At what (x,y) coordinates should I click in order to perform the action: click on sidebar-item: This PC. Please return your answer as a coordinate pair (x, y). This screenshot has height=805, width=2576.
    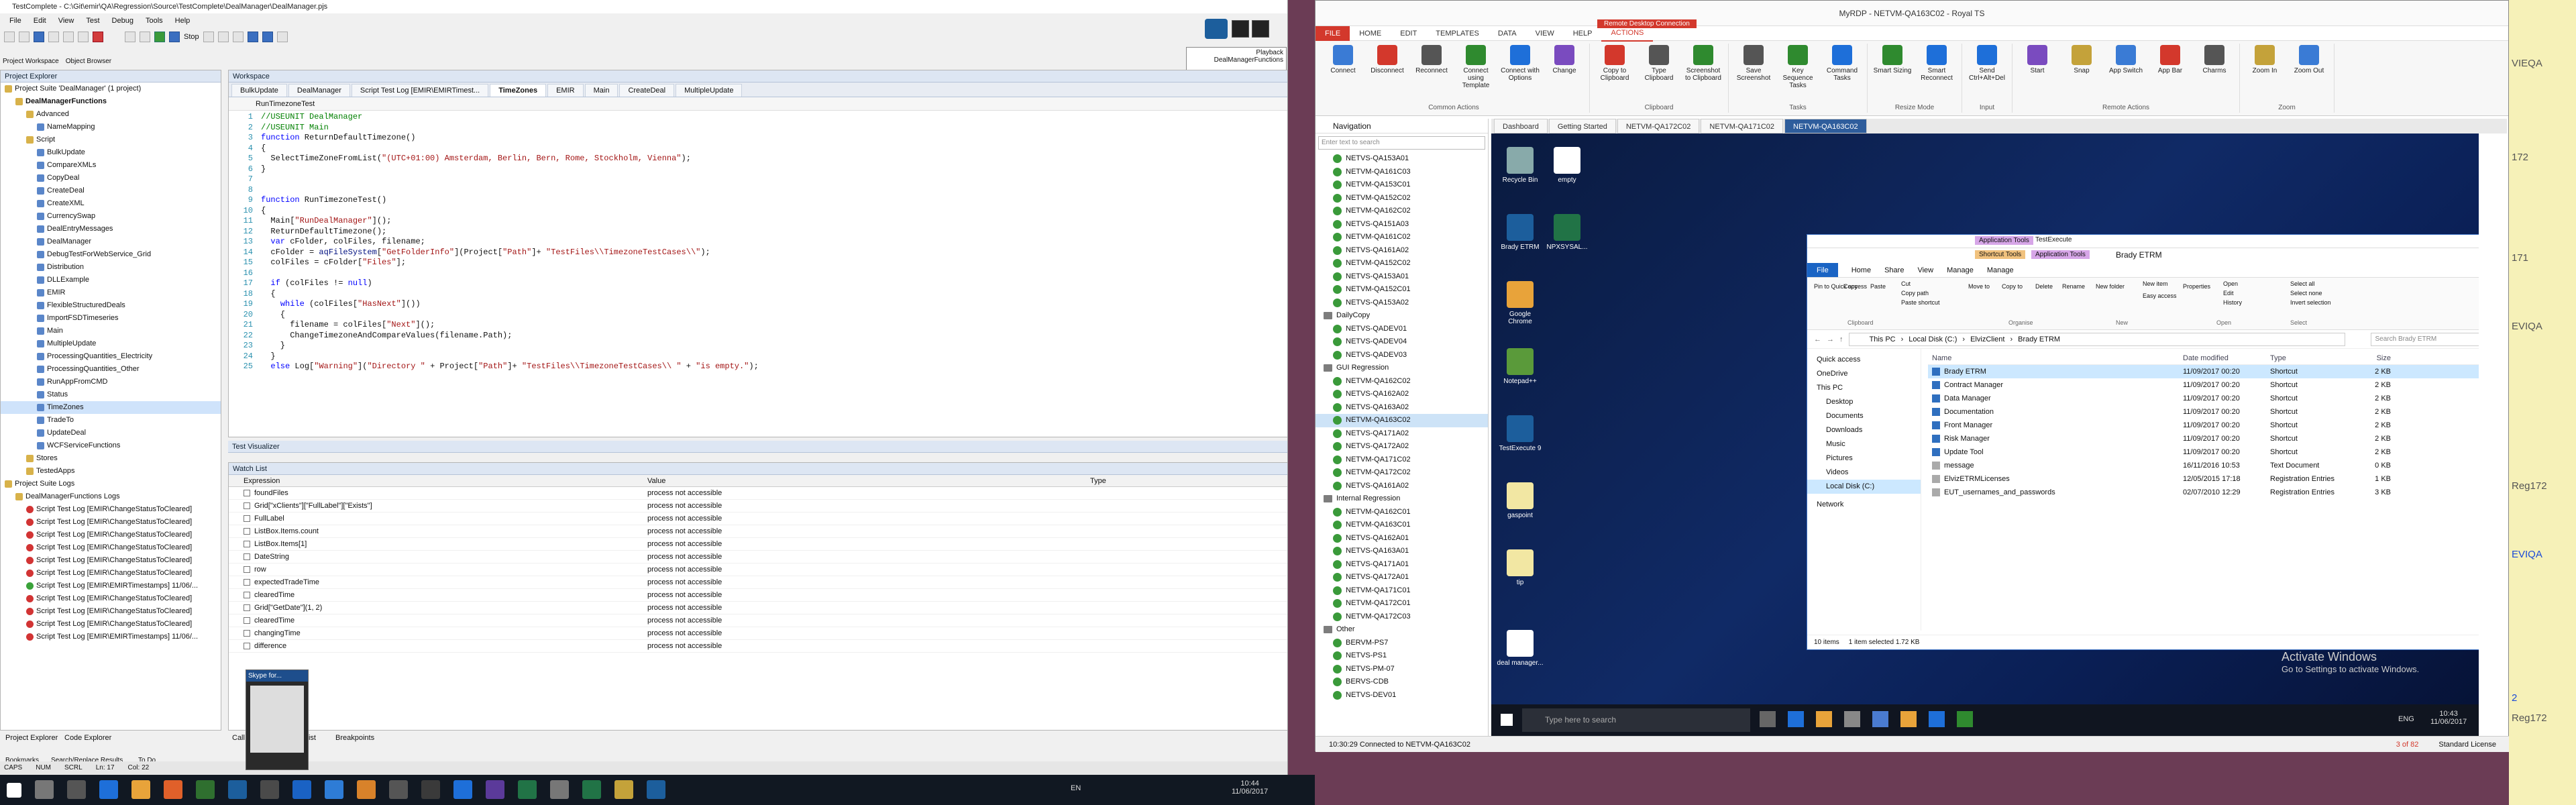
    Looking at the image, I should click on (1864, 388).